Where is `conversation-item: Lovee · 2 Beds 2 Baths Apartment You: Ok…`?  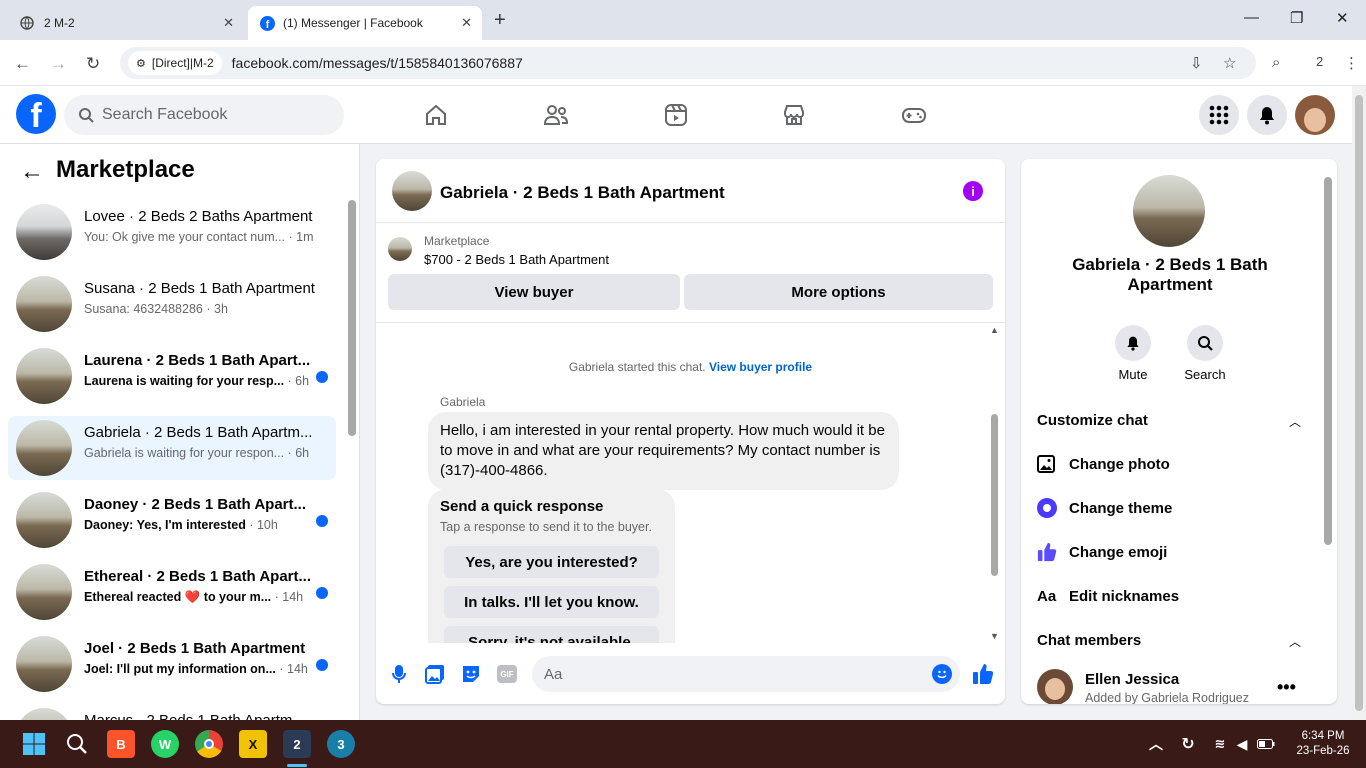 conversation-item: Lovee · 2 Beds 2 Baths Apartment You: Ok… is located at coordinates (172, 232).